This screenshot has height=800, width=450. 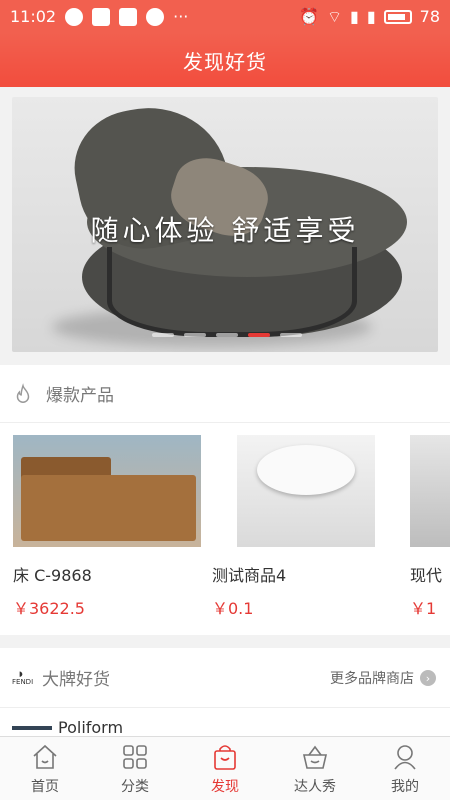 I want to click on grid-icon, so click(x=135, y=756).